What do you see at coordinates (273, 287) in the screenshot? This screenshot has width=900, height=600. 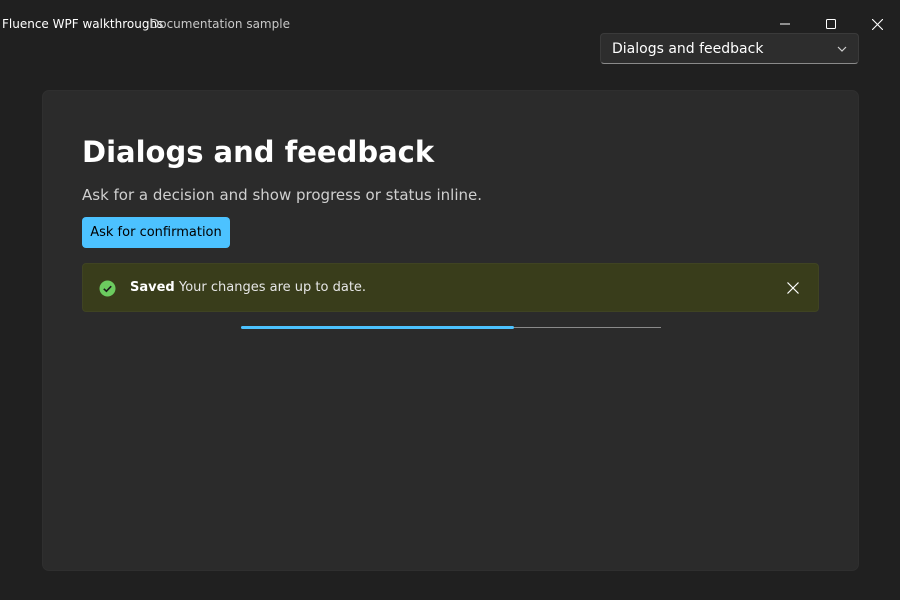 I see `infobar-message: Your changes are up to date.` at bounding box center [273, 287].